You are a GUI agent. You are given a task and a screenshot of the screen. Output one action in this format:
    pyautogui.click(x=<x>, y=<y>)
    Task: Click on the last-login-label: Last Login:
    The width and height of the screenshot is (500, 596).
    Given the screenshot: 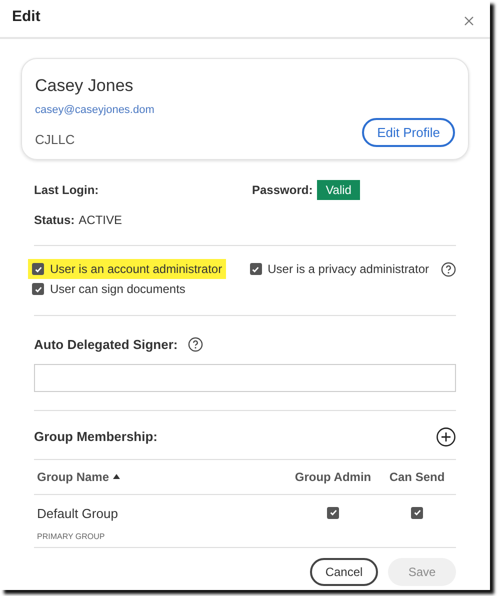 What is the action you would take?
    pyautogui.click(x=67, y=190)
    